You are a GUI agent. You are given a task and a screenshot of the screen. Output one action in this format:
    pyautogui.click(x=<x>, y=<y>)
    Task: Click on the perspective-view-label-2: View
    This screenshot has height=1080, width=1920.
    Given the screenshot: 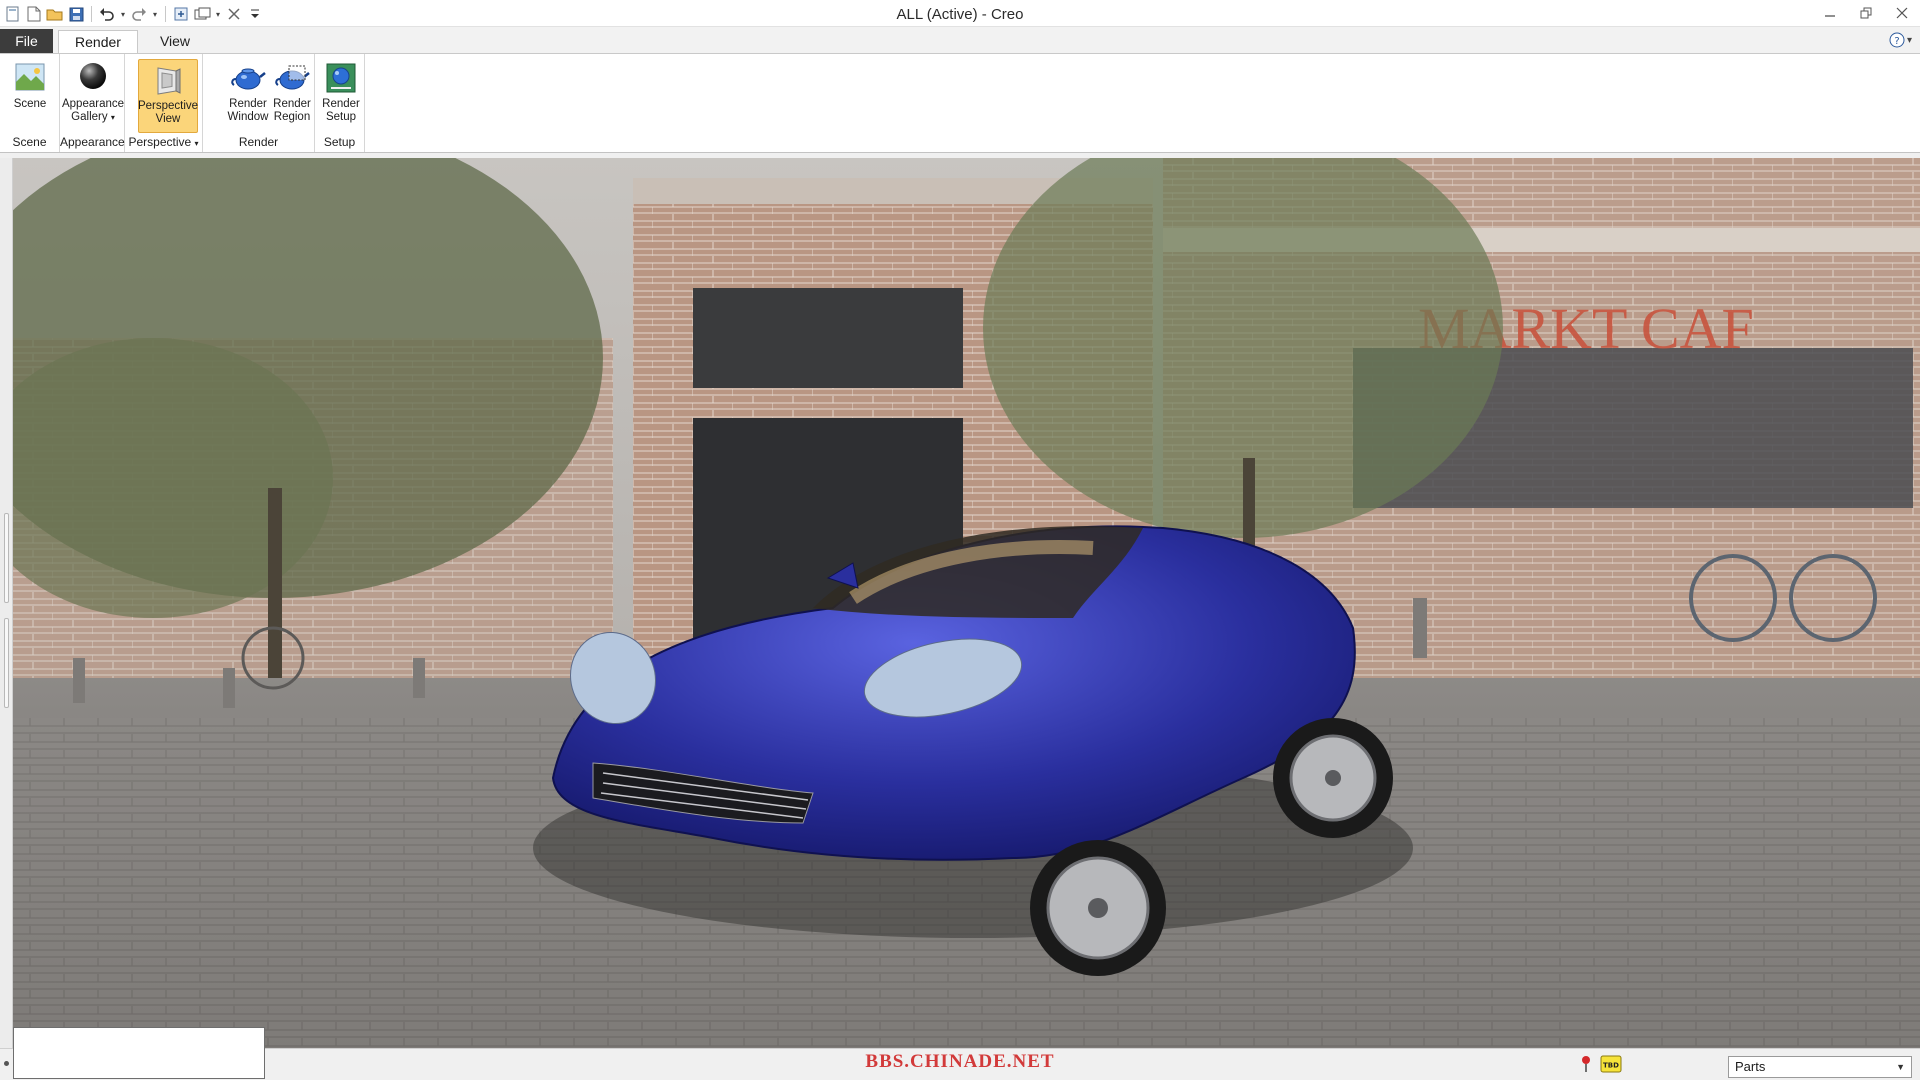 What is the action you would take?
    pyautogui.click(x=168, y=119)
    